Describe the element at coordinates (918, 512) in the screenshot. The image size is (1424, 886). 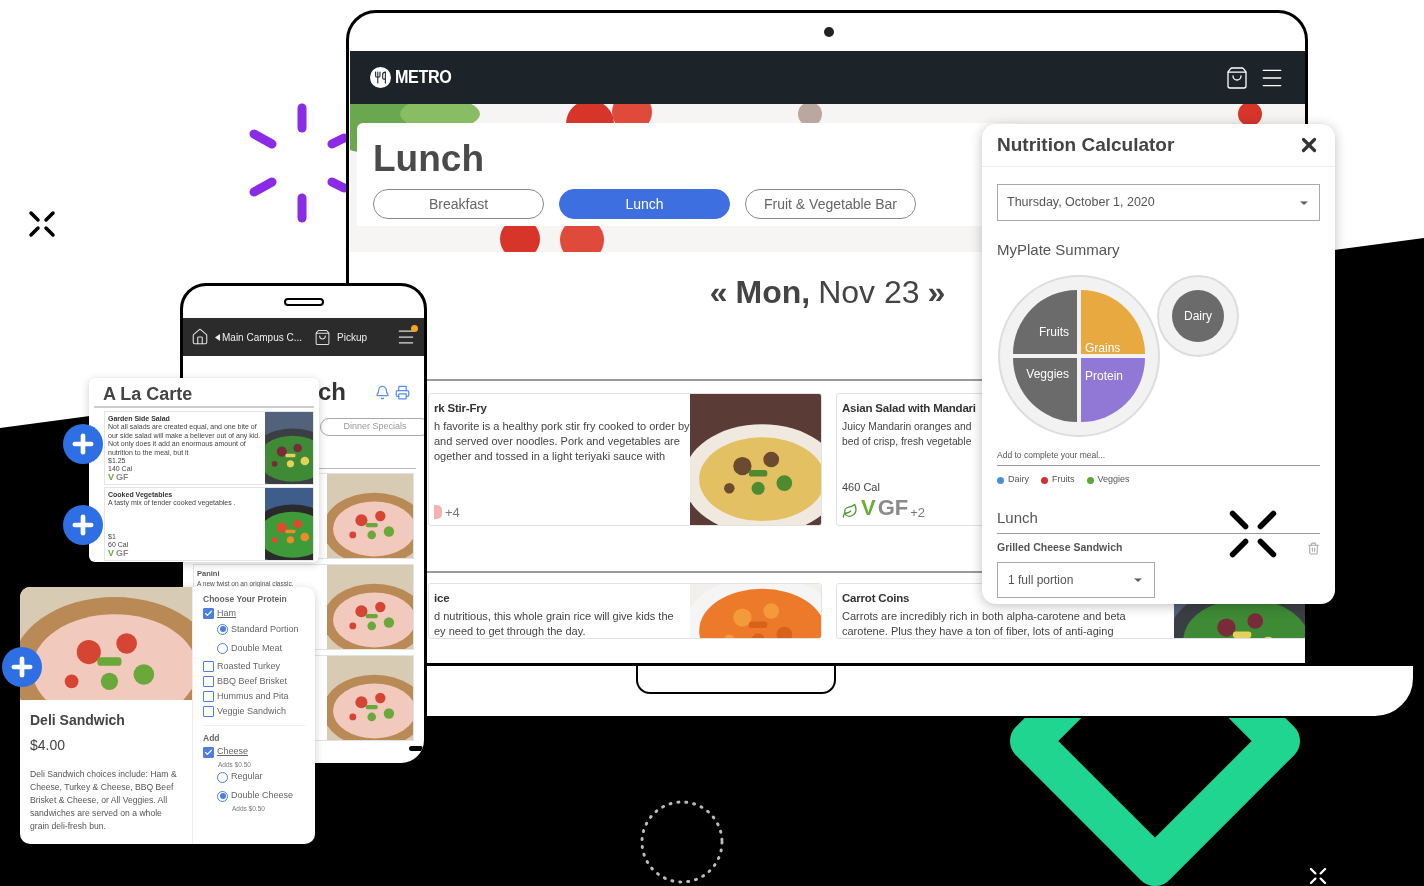
I see `more-tags-count: +2` at that location.